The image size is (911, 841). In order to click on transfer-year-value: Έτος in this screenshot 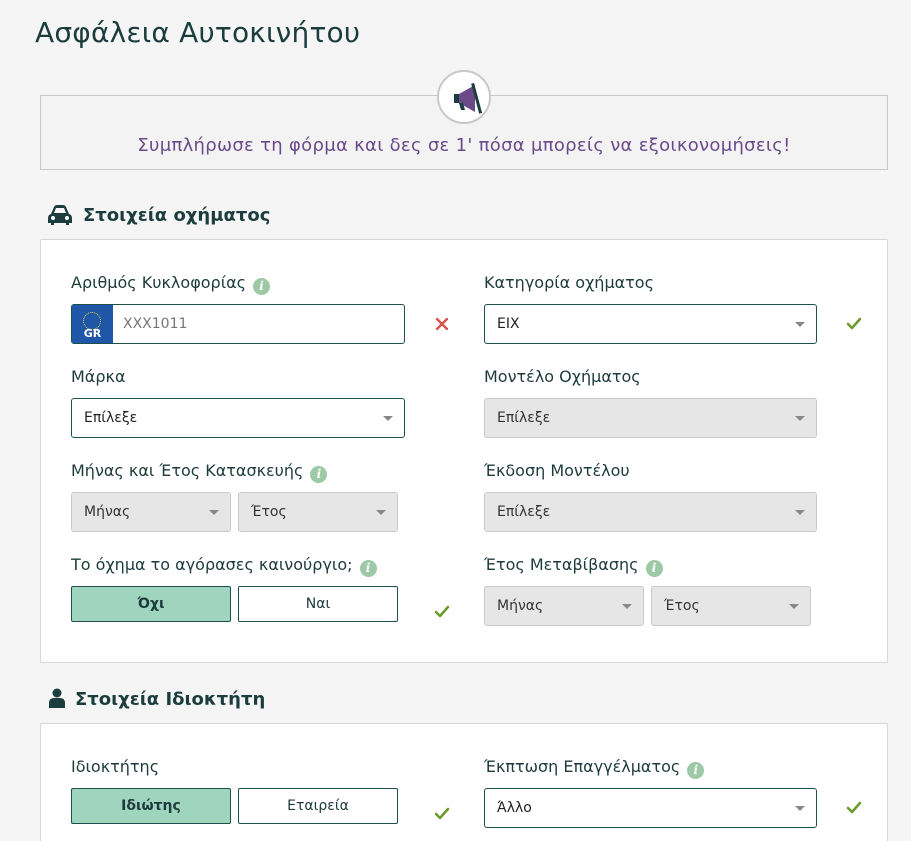, I will do `click(682, 606)`.